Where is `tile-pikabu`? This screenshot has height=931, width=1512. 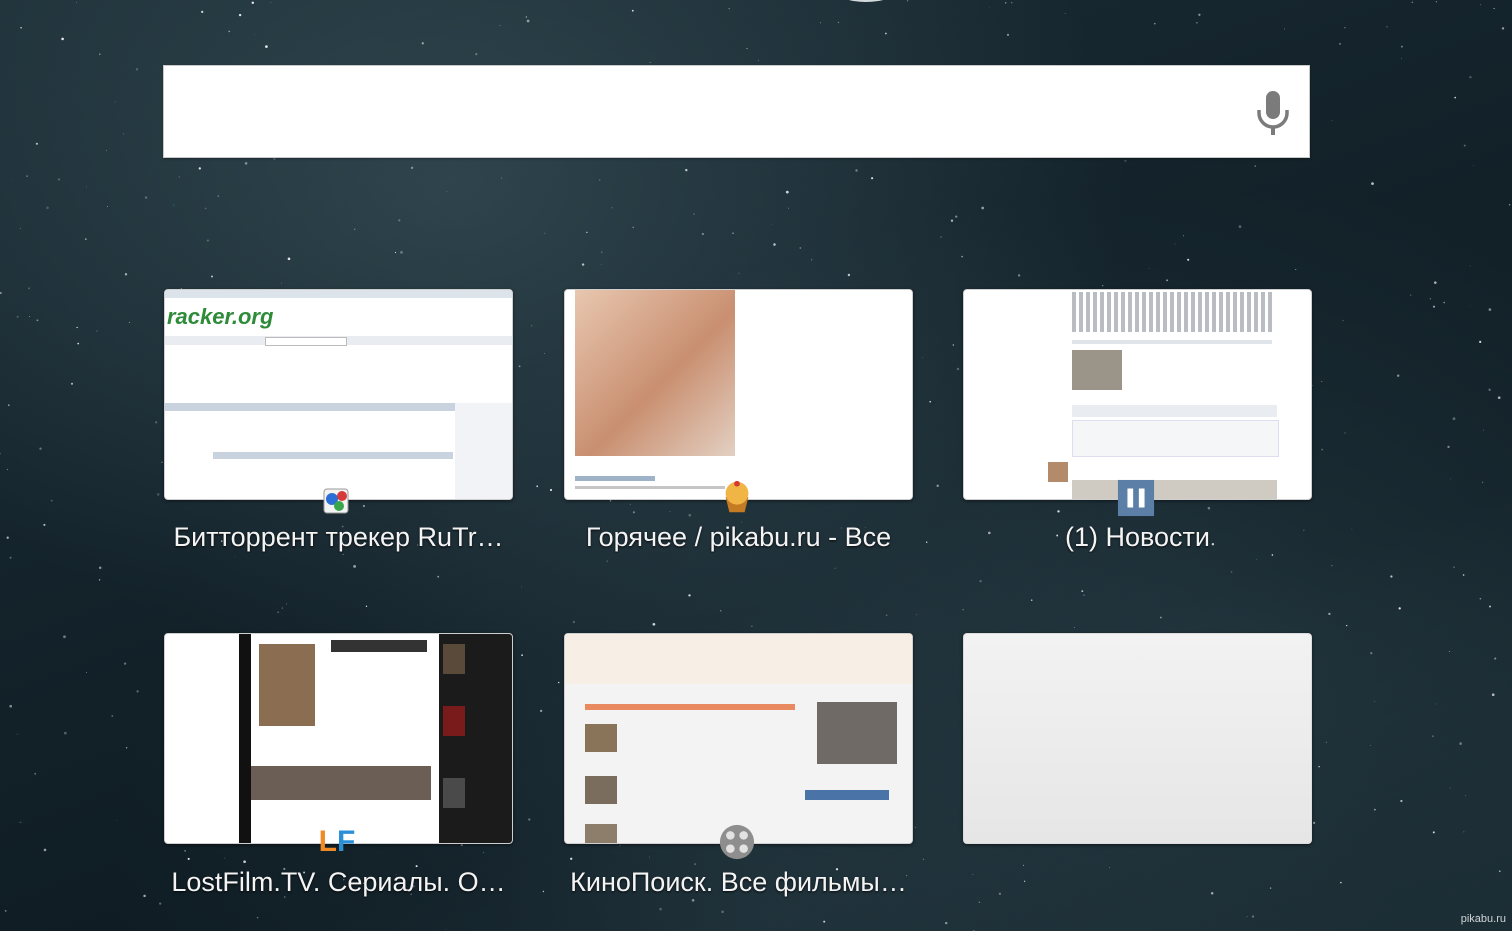
tile-pikabu is located at coordinates (738, 394).